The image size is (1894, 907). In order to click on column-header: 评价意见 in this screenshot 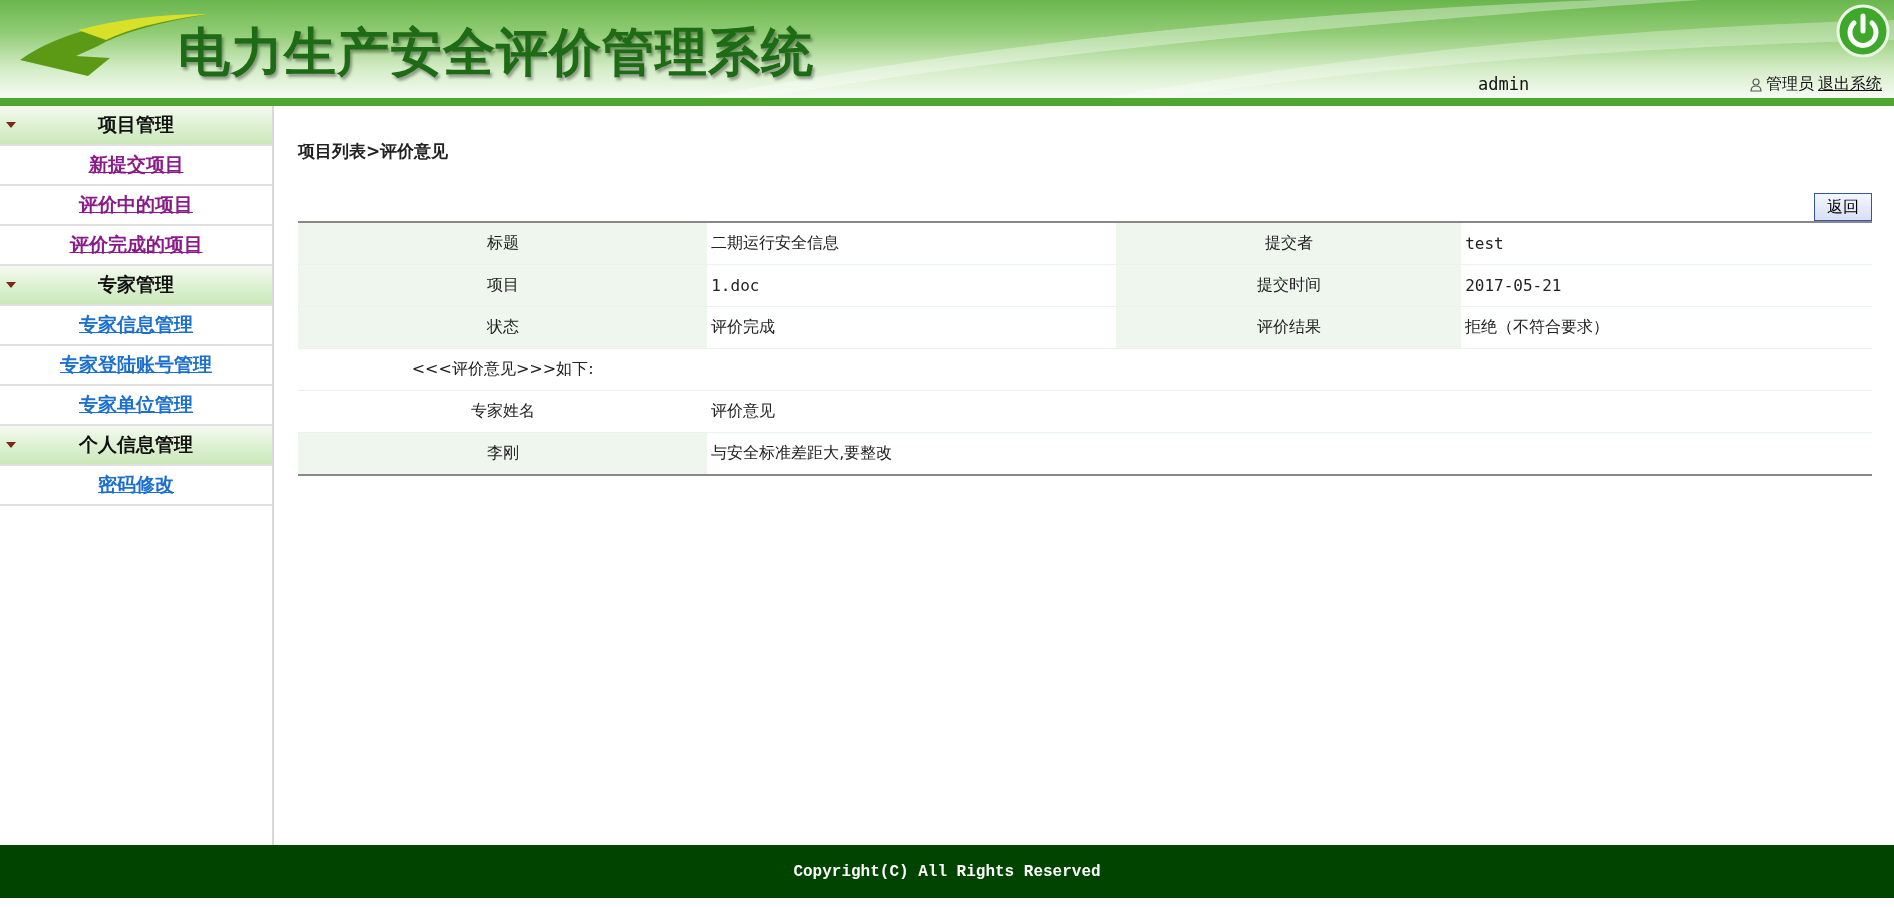, I will do `click(1289, 411)`.